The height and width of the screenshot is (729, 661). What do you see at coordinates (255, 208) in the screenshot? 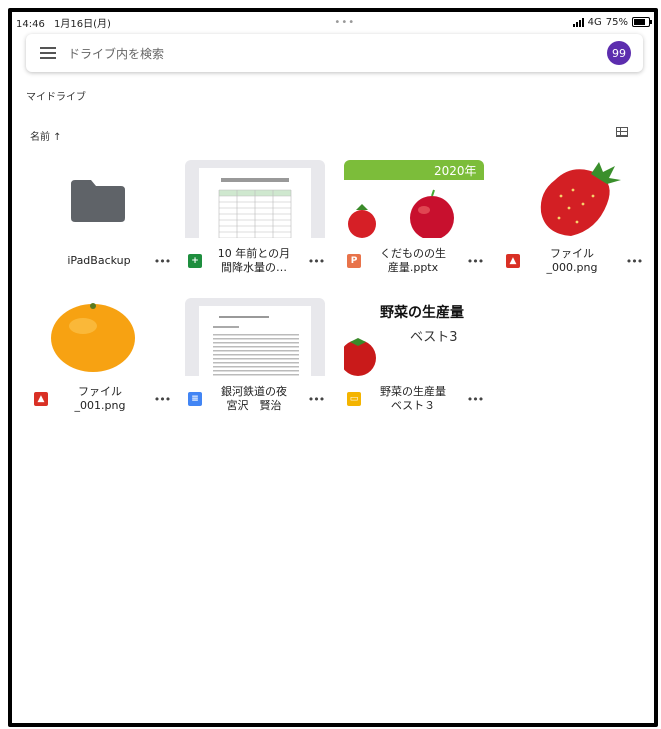
I see `spreadsheet-preview` at bounding box center [255, 208].